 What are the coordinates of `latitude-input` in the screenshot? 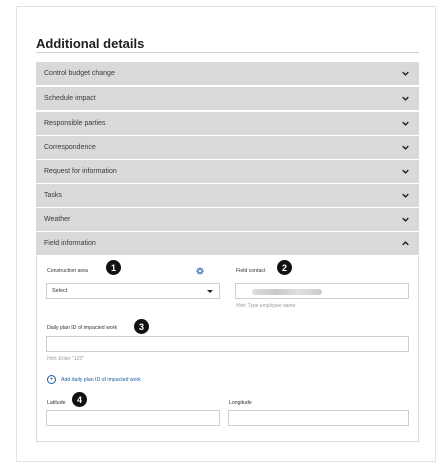 It's located at (133, 418).